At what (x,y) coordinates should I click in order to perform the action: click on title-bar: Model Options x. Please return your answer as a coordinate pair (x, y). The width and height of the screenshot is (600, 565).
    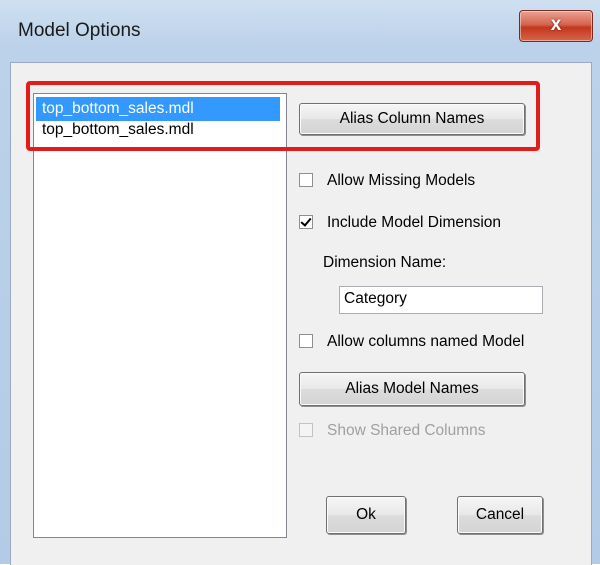
    Looking at the image, I should click on (300, 31).